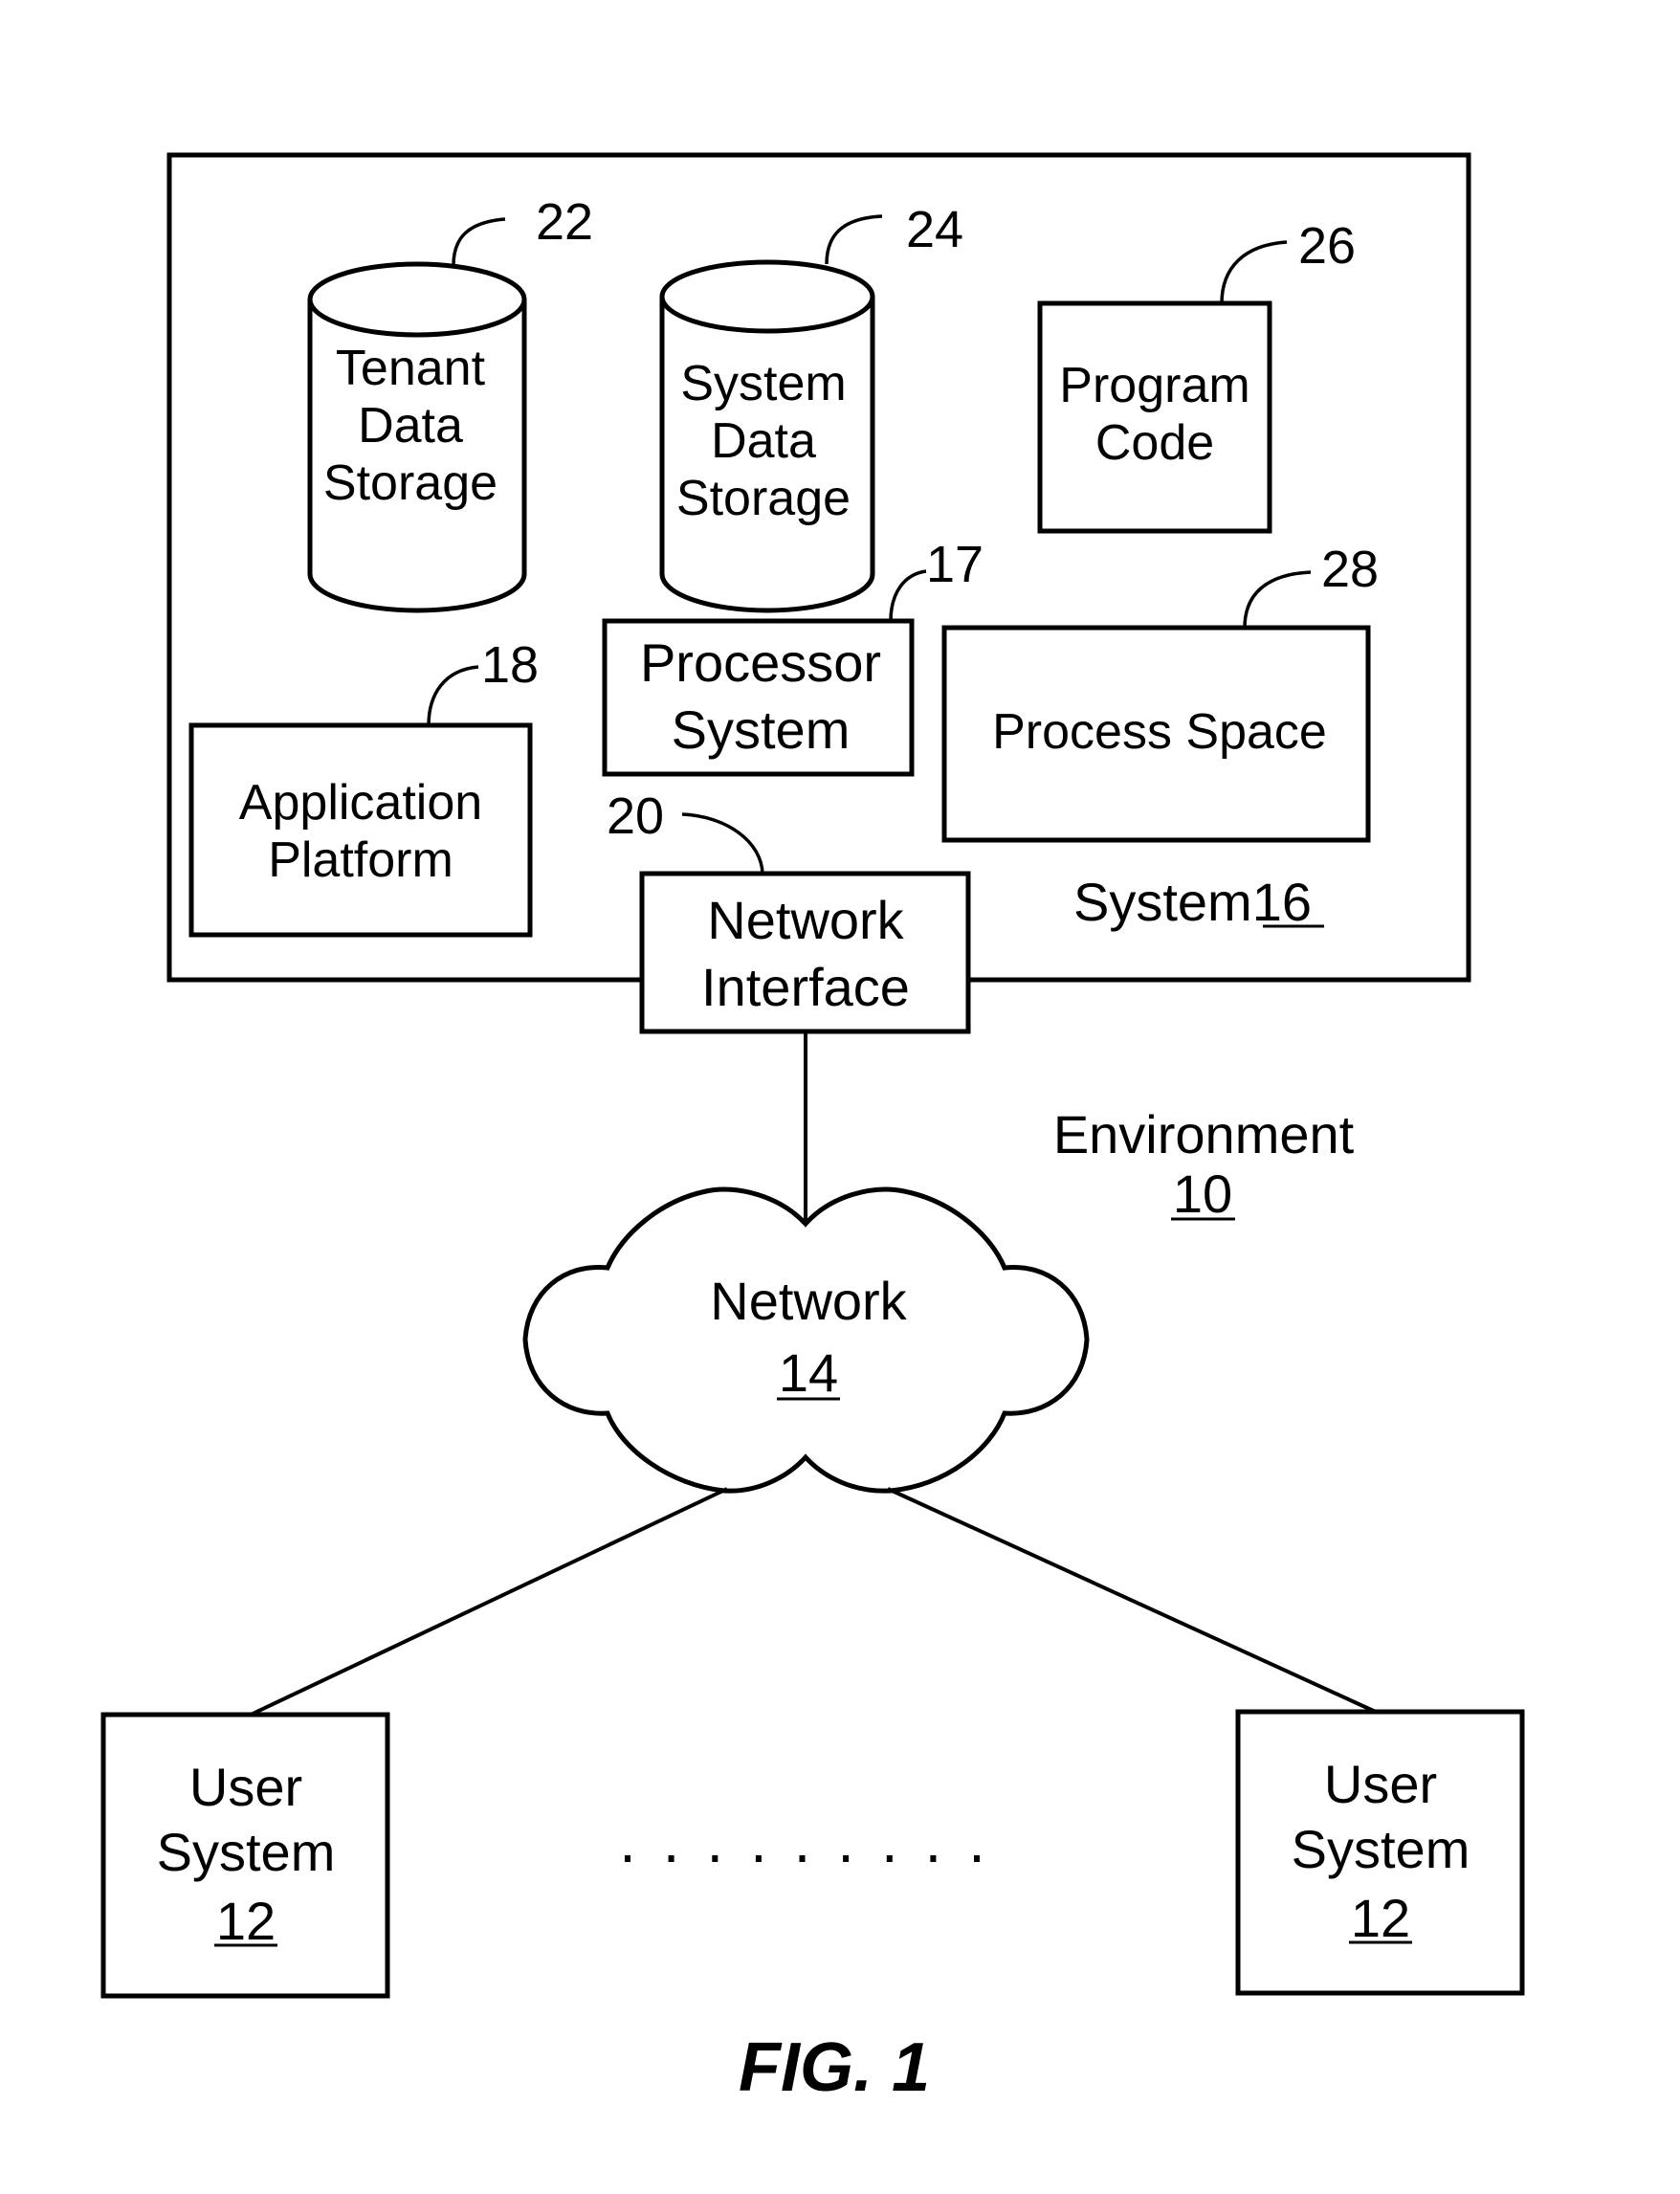 The width and height of the screenshot is (1680, 2194). I want to click on network-name: Network, so click(809, 1301).